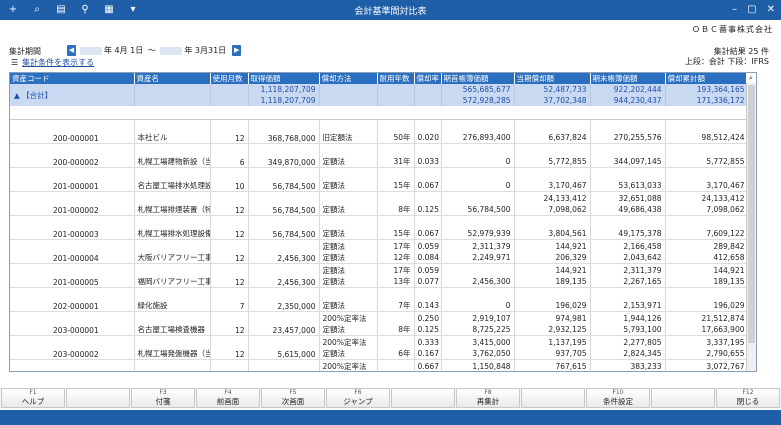 The image size is (781, 425). Describe the element at coordinates (390, 10) in the screenshot. I see `title-bar: + ⌕ ▤ ⚲ ▦ ▾ 会計基準間対比表 – ▢ ✕` at that location.